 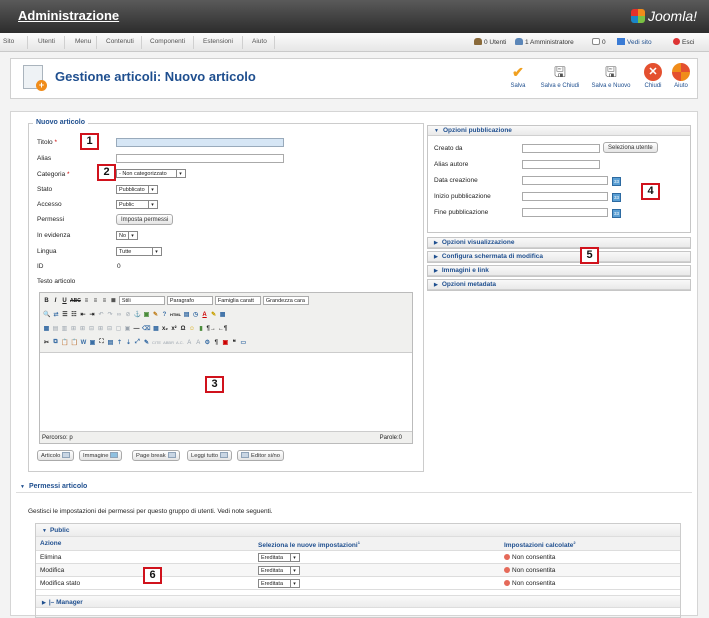 I want to click on html-icon: HTML, so click(x=175, y=314).